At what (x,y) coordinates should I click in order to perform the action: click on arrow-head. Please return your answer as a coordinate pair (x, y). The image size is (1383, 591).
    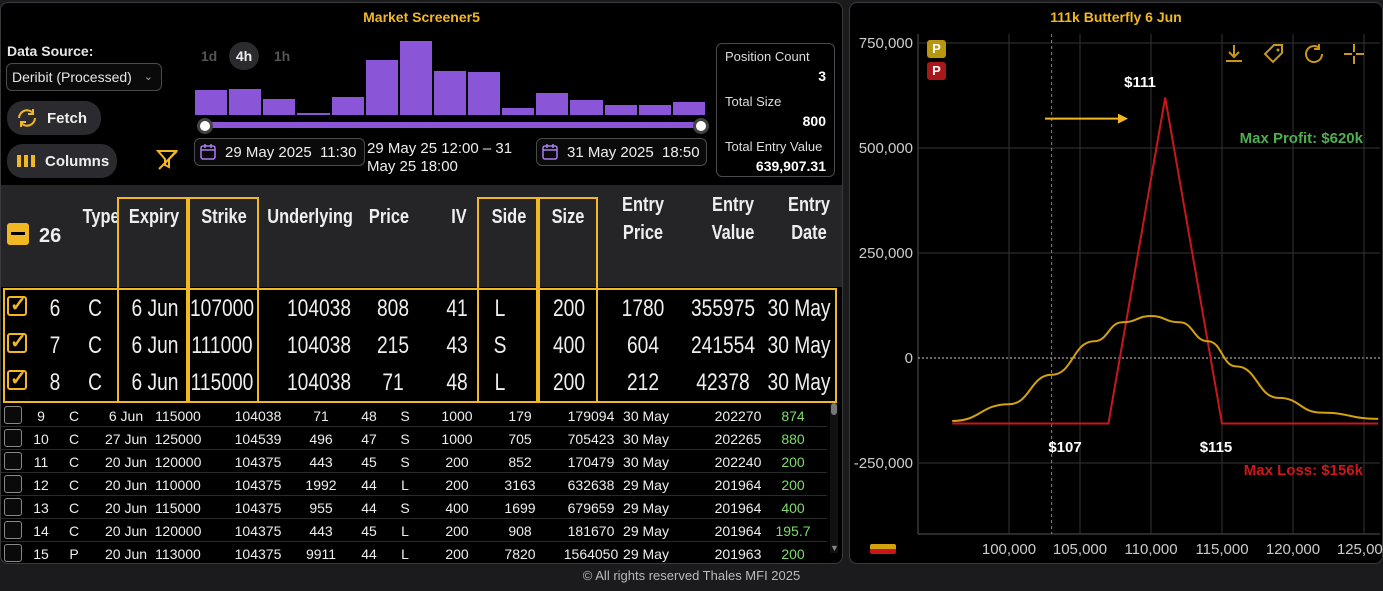
    Looking at the image, I should click on (1123, 118).